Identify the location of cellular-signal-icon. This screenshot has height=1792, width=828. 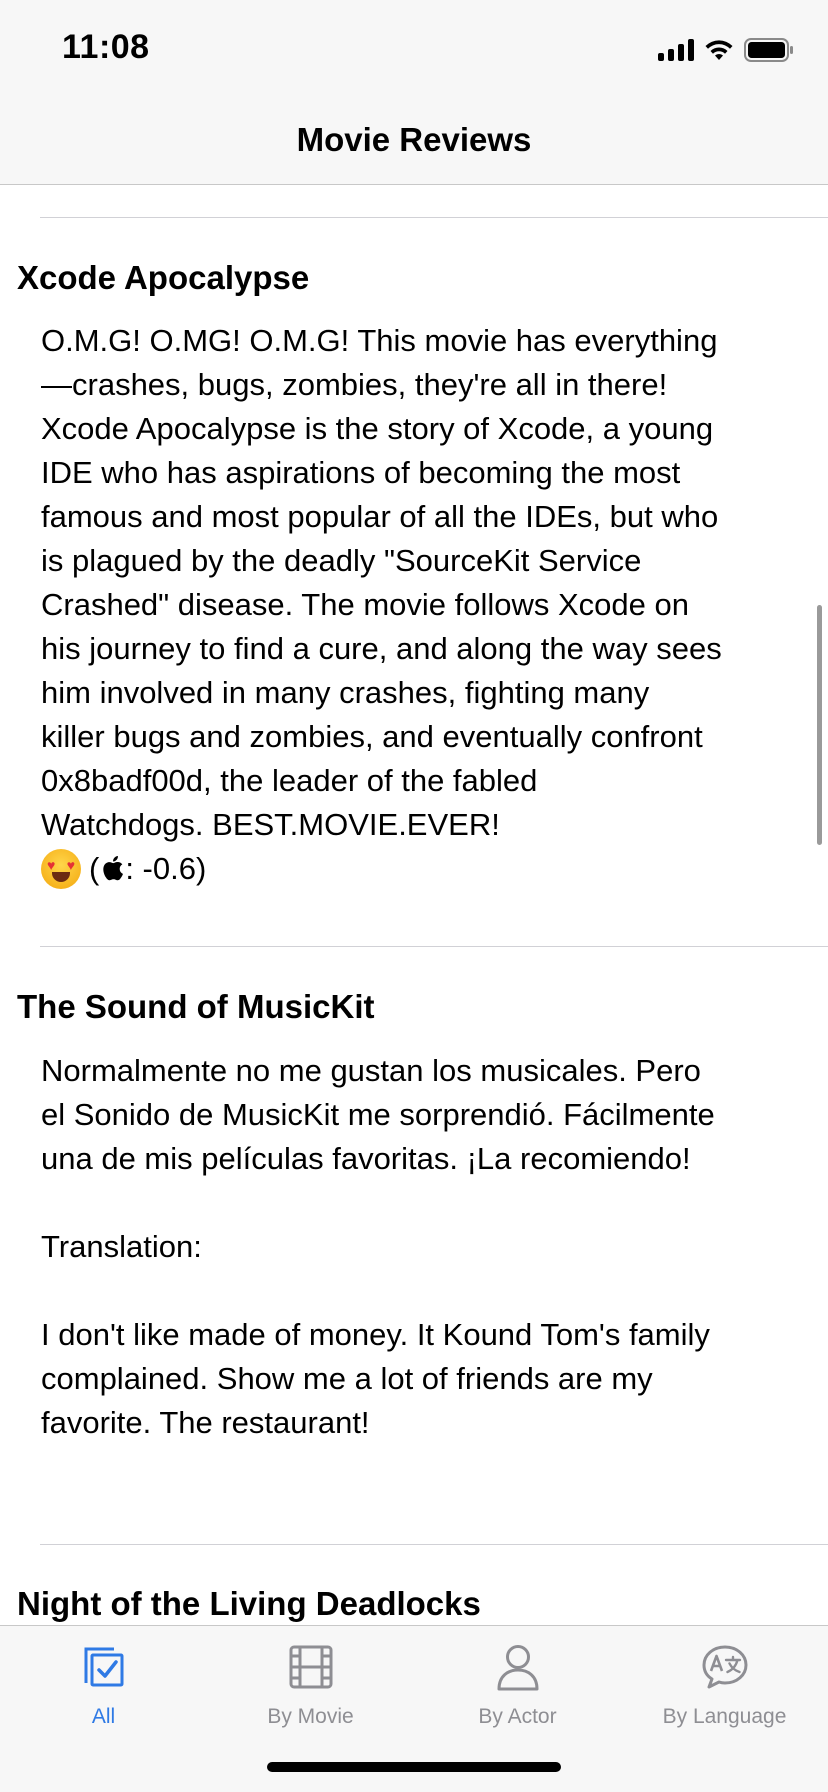
(676, 50).